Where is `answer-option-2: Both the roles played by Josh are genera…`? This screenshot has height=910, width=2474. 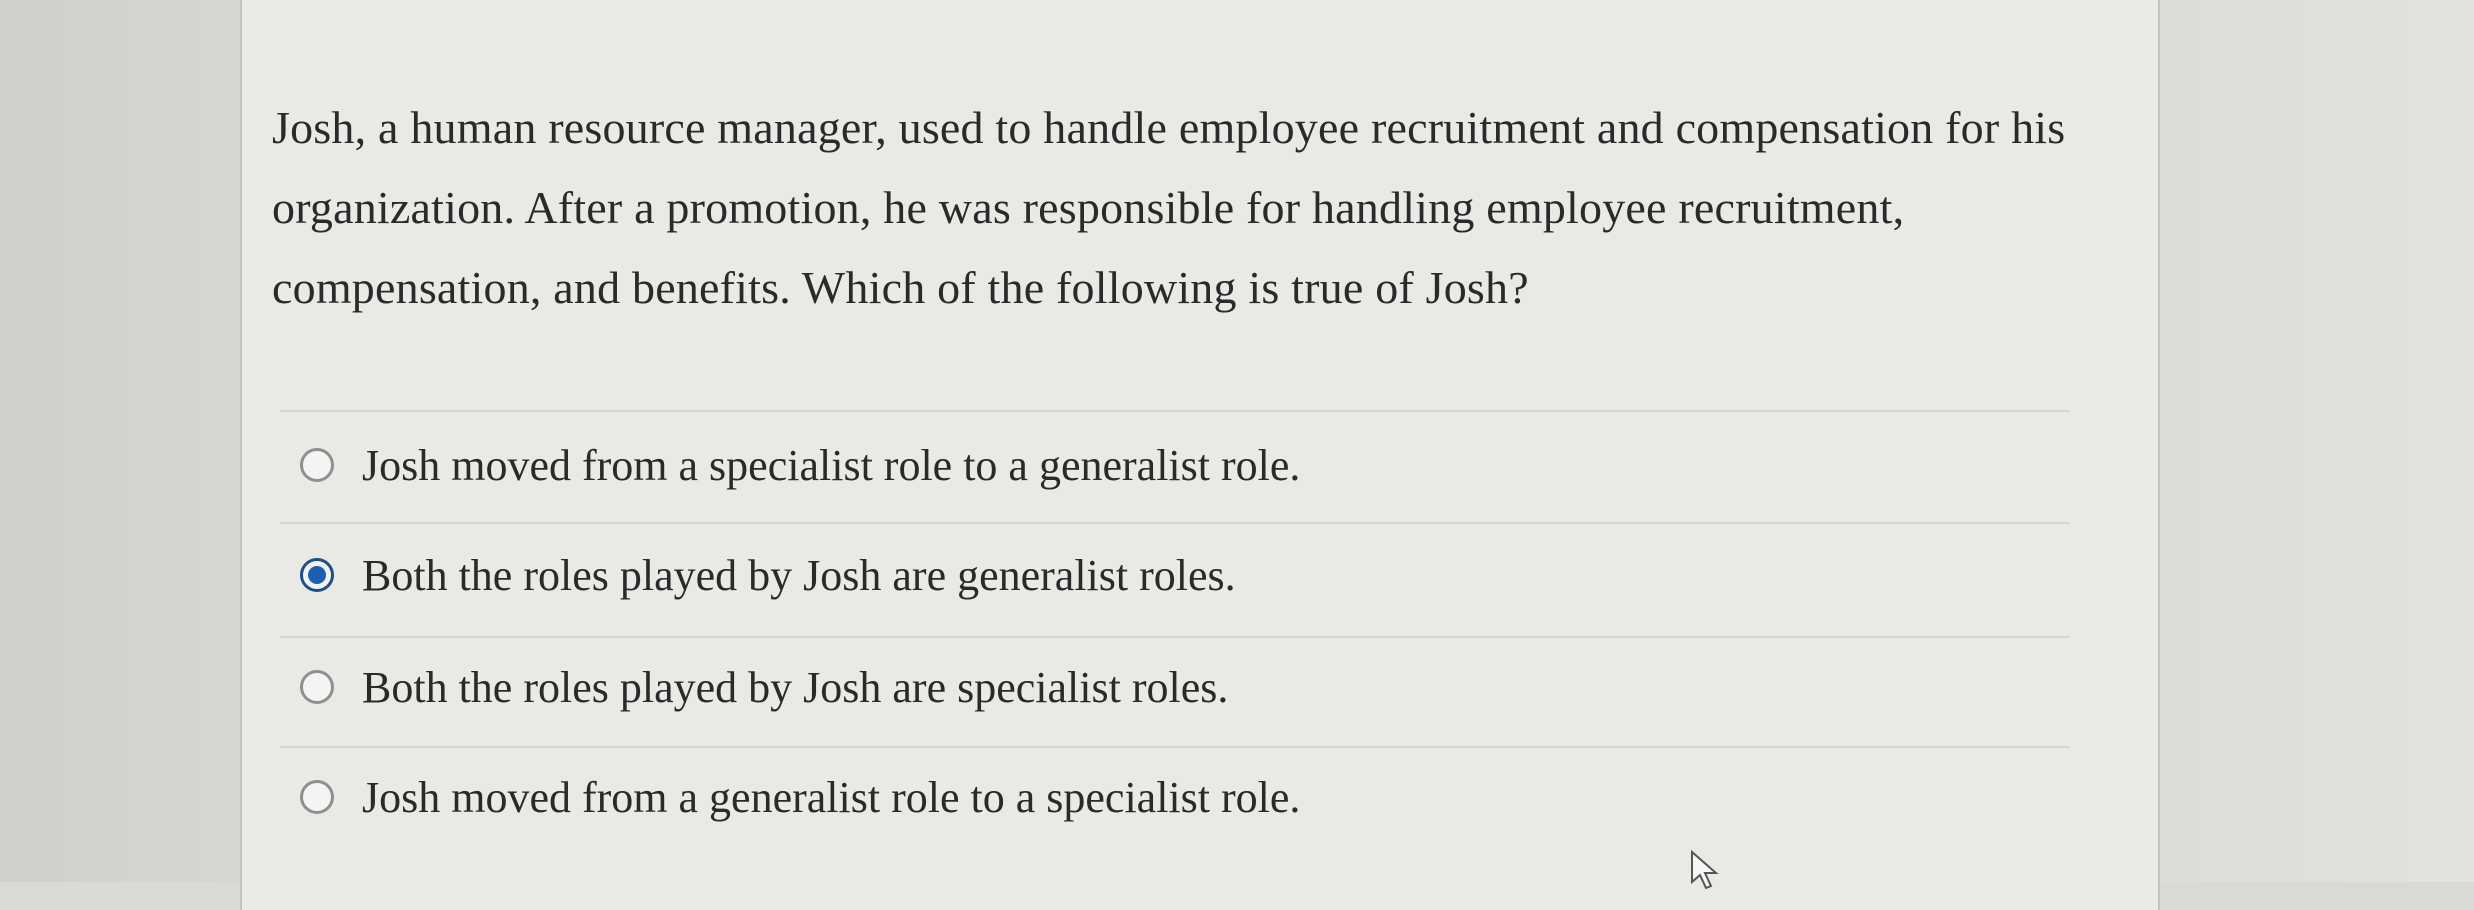
answer-option-2: Both the roles played by Josh are genera… is located at coordinates (768, 575).